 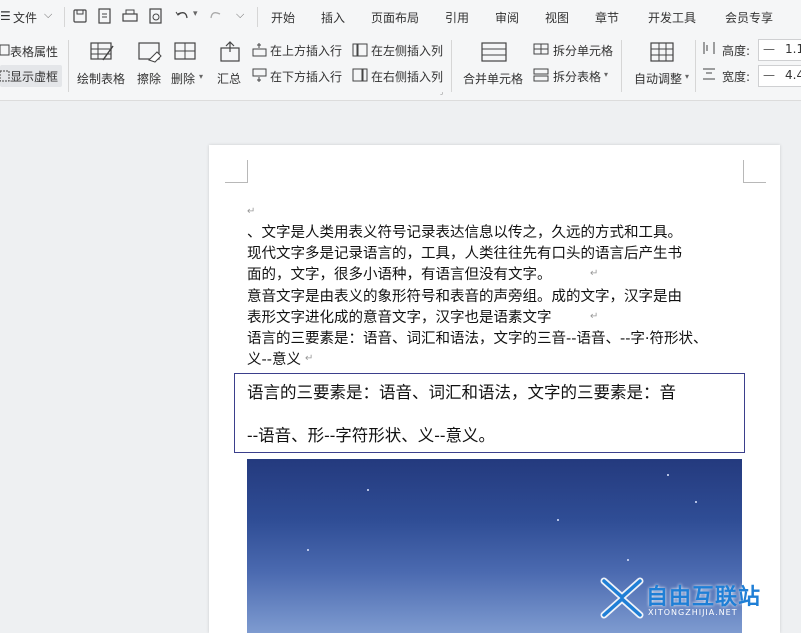 I want to click on draw-table-button: 绘制表格, so click(x=101, y=78).